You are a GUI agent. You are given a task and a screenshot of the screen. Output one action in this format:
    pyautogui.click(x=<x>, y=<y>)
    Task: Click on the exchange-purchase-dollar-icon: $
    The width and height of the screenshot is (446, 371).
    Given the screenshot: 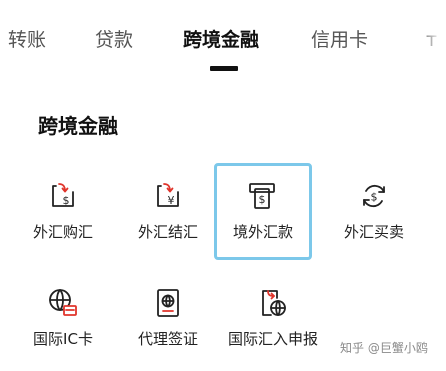 What is the action you would take?
    pyautogui.click(x=63, y=196)
    